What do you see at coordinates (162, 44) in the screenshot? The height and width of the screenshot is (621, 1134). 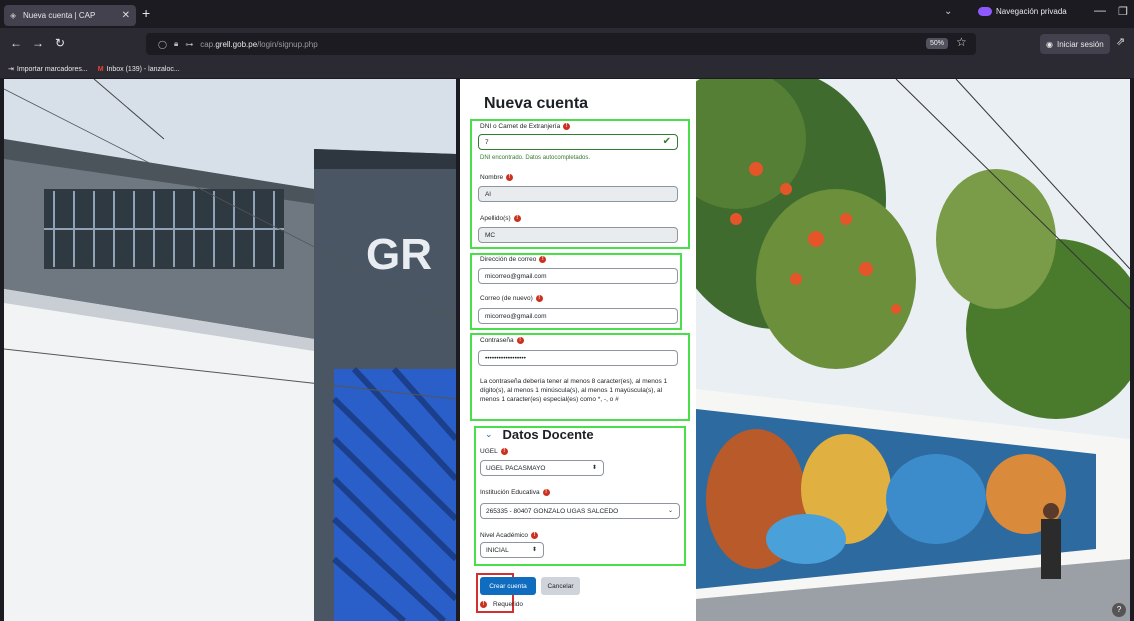 I see `shield-icon: ◯` at bounding box center [162, 44].